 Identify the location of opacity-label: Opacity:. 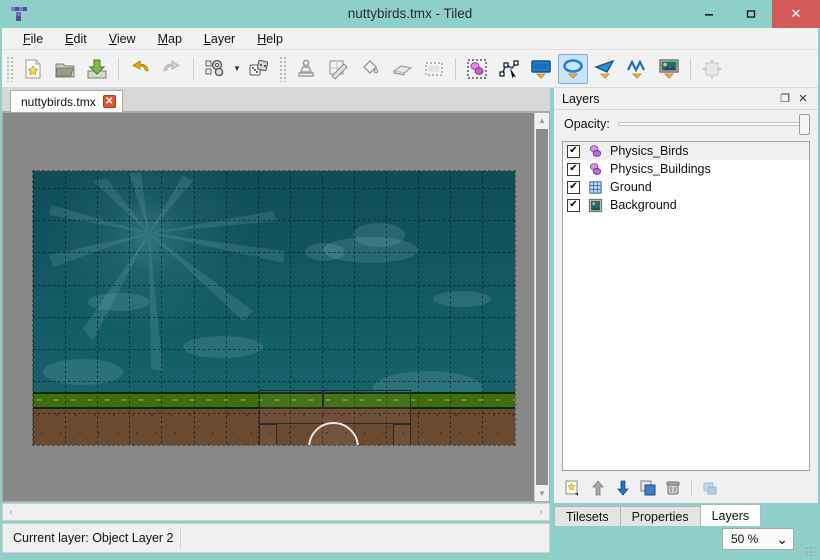
(587, 124).